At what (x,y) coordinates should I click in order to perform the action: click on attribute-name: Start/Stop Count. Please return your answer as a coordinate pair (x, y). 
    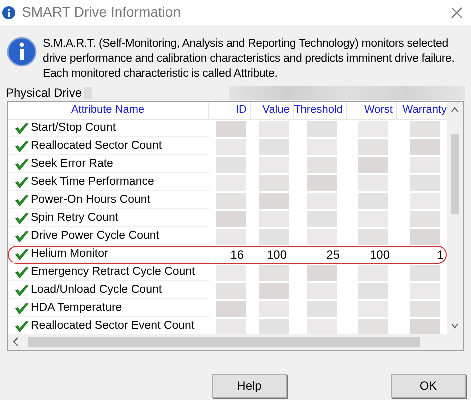
    Looking at the image, I should click on (73, 128).